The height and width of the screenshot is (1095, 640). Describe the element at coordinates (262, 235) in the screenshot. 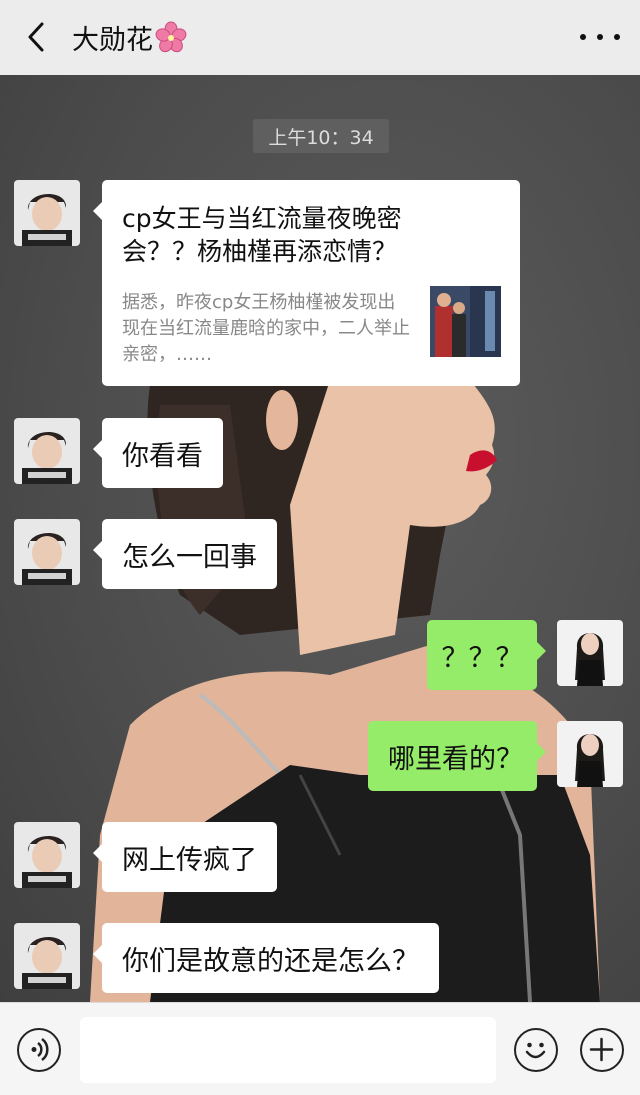

I see `article-title: cp女王与当红流量夜晚密会？？杨柚槿再添恋情？` at that location.